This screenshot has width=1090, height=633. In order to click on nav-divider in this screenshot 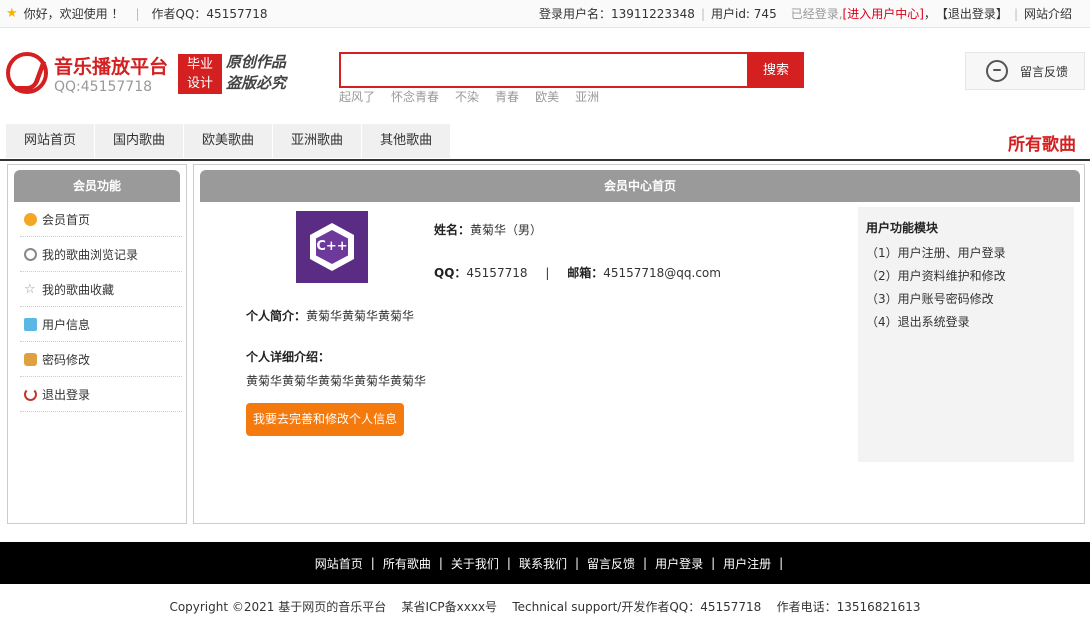, I will do `click(545, 160)`.